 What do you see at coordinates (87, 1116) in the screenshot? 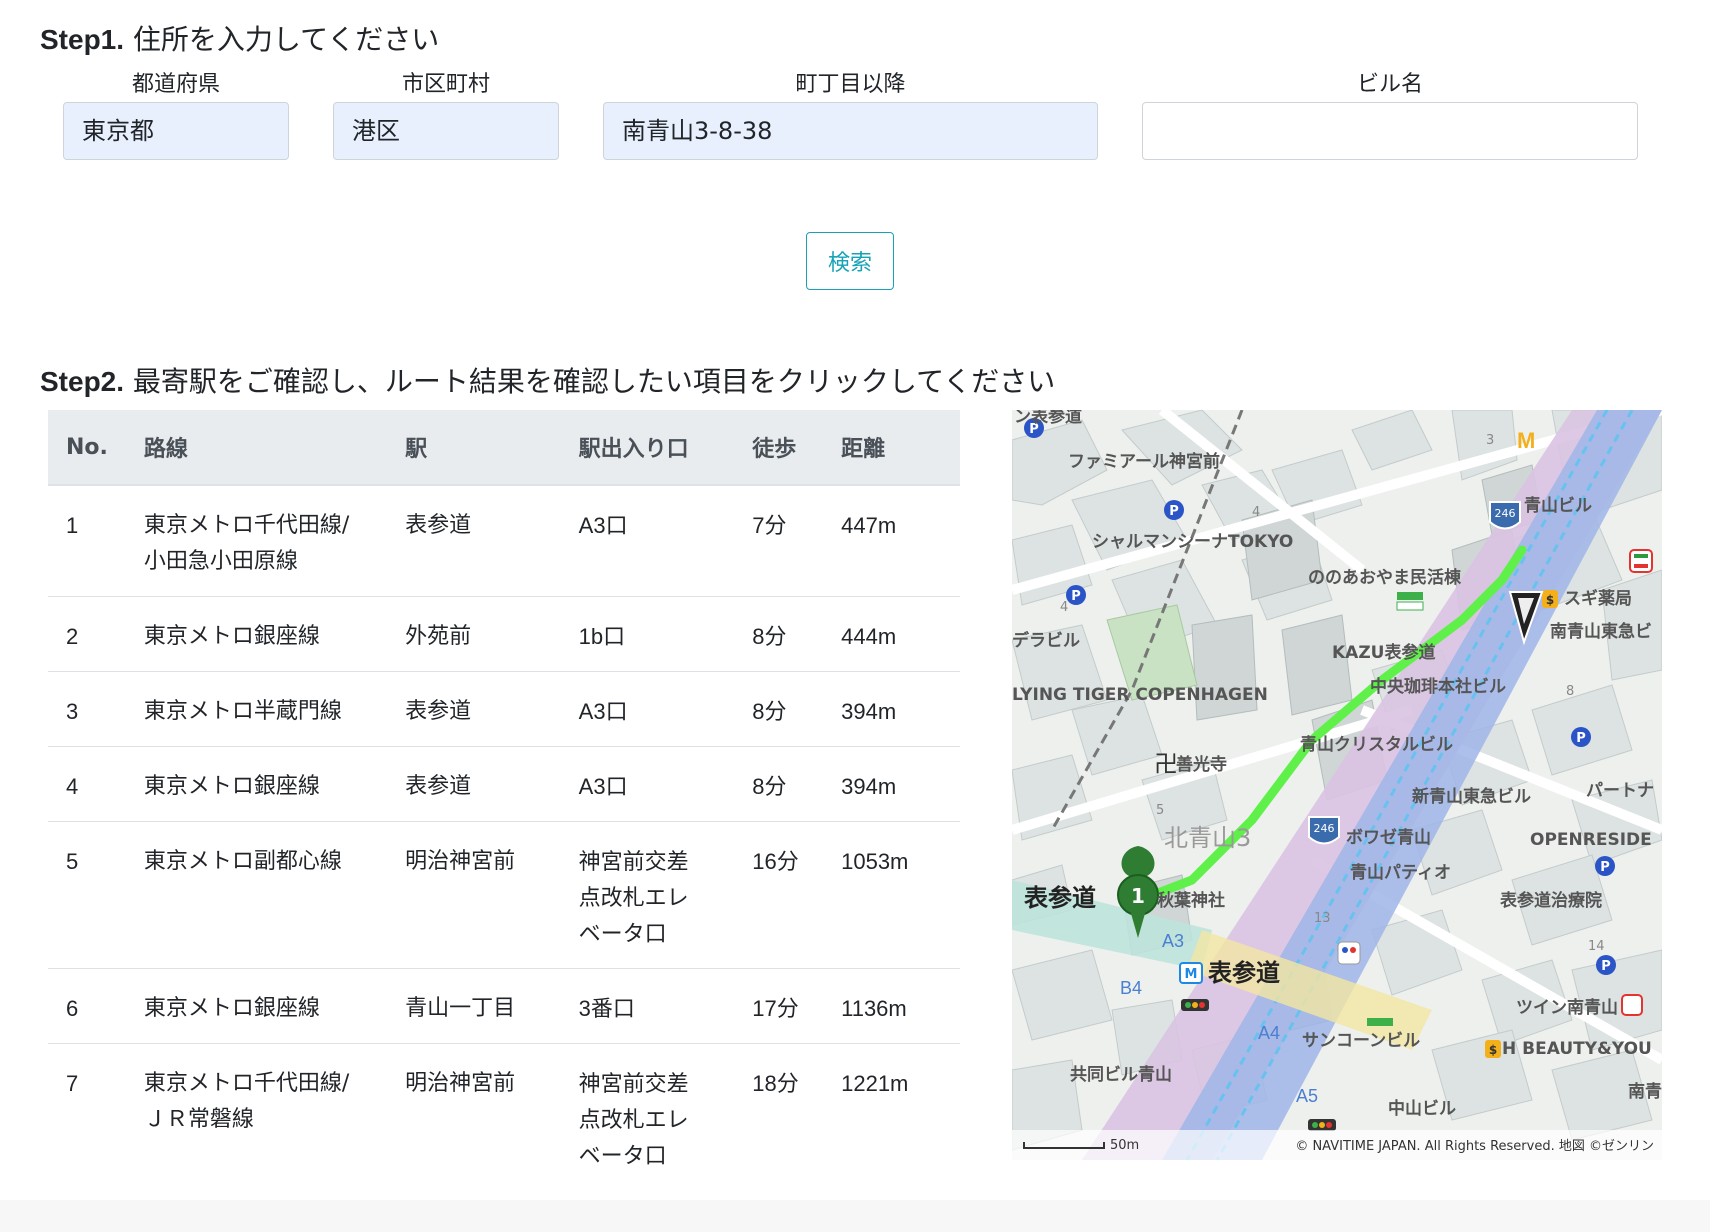
I see `cell-no: 7` at bounding box center [87, 1116].